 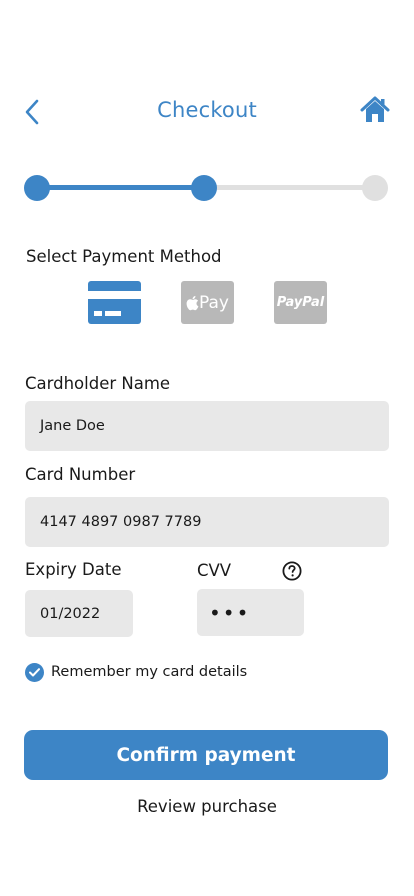 What do you see at coordinates (230, 612) in the screenshot?
I see `cvv-value: •••` at bounding box center [230, 612].